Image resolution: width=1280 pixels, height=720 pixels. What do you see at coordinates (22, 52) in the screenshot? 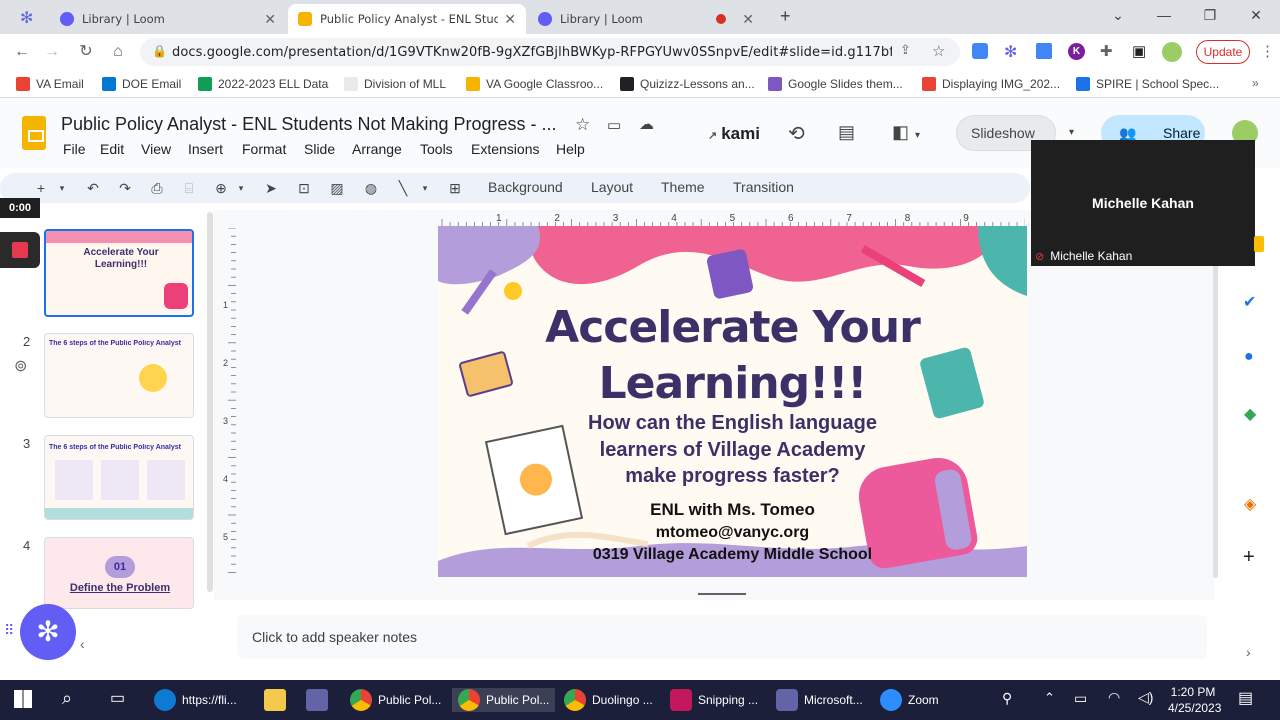
I see `back-icon: ←` at bounding box center [22, 52].